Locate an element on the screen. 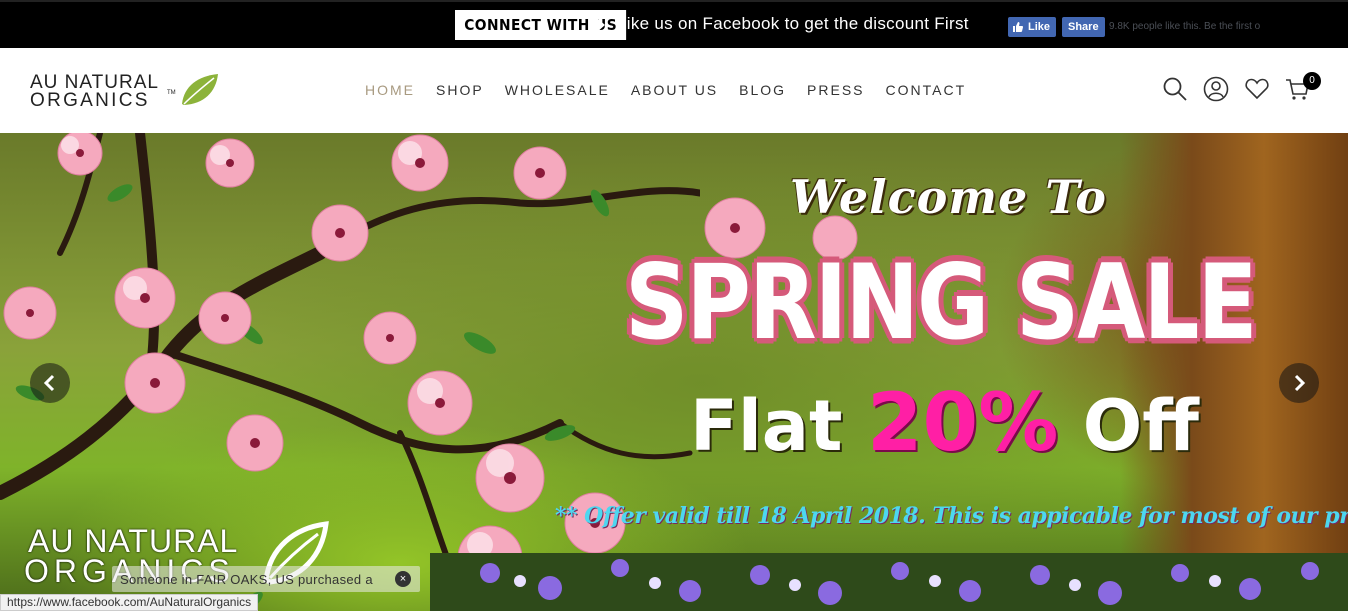 Image resolution: width=1348 pixels, height=611 pixels. facebook-like-label: Like is located at coordinates (1039, 27).